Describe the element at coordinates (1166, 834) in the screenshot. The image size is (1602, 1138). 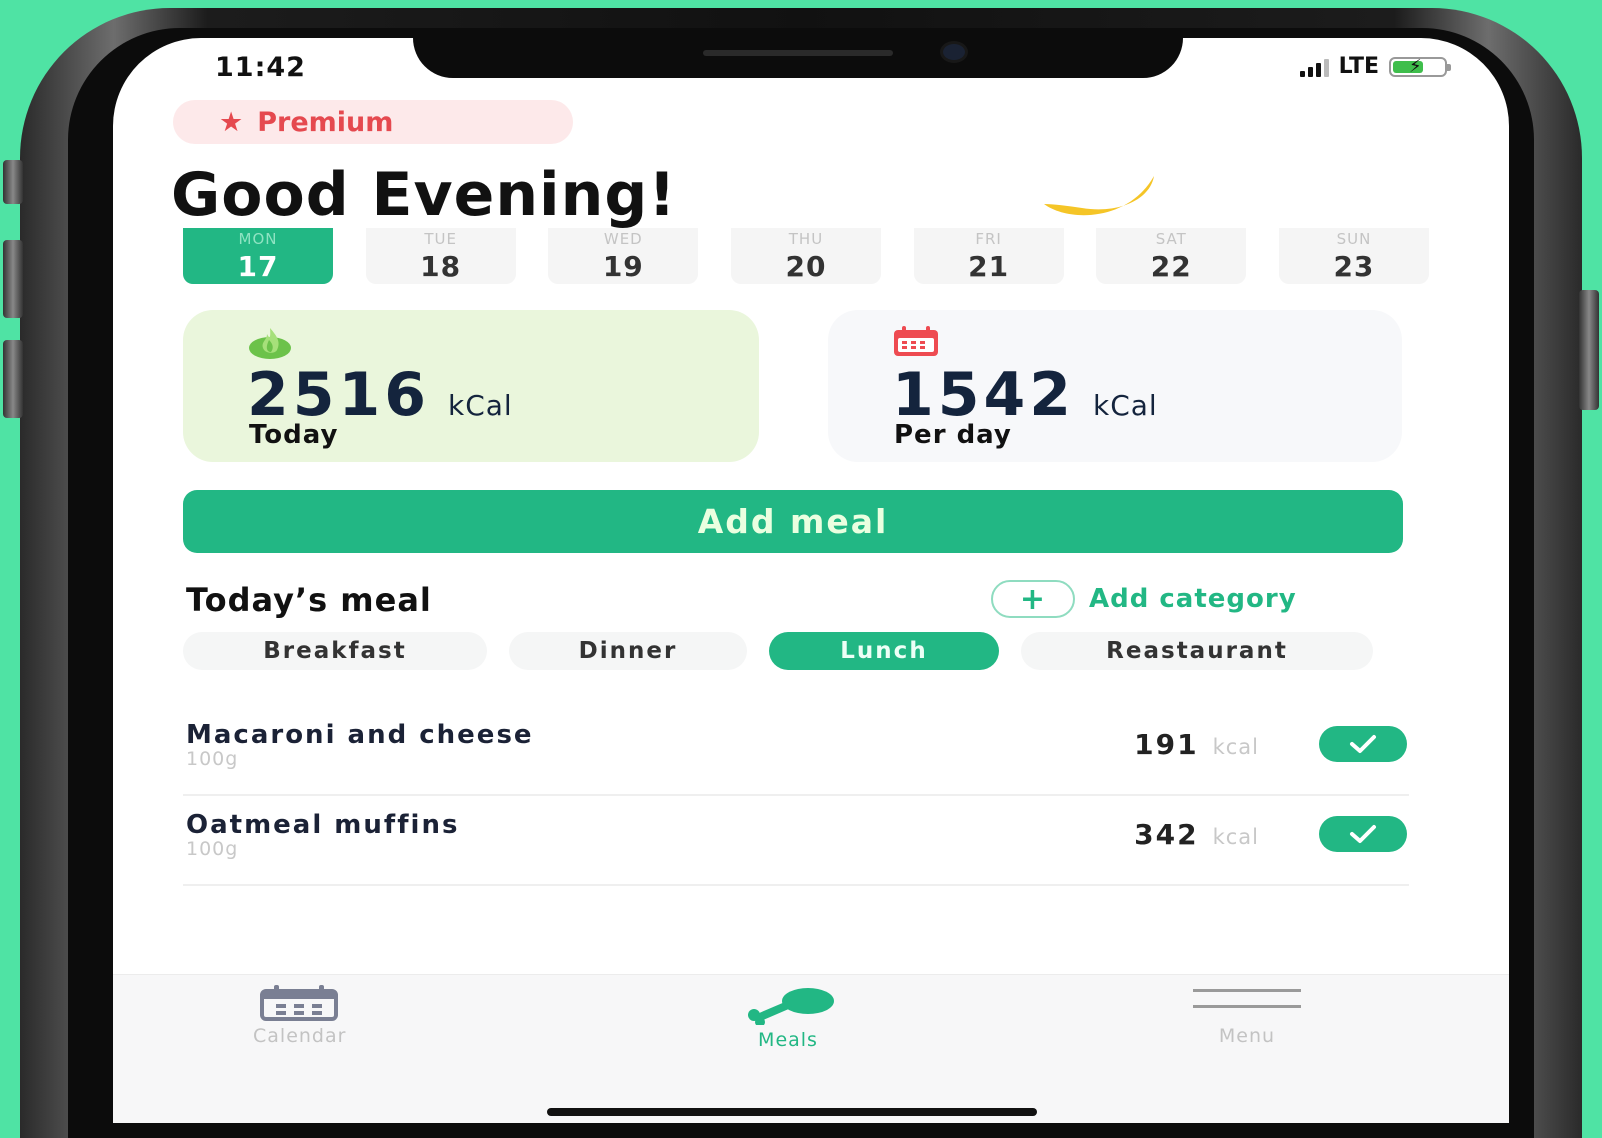
I see `meal-kcal-number: 342` at that location.